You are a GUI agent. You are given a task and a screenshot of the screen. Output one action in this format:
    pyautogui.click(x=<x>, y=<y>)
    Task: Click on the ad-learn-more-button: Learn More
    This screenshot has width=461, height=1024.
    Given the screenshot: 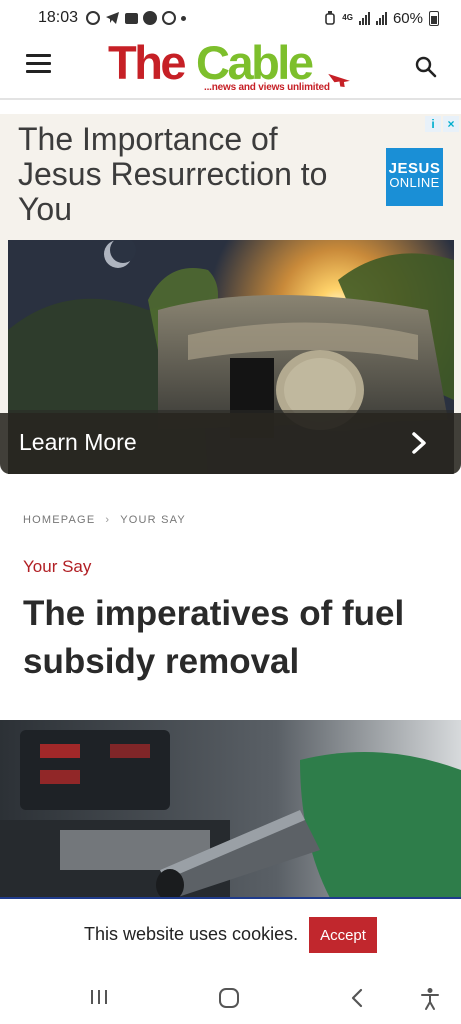 What is the action you would take?
    pyautogui.click(x=230, y=443)
    